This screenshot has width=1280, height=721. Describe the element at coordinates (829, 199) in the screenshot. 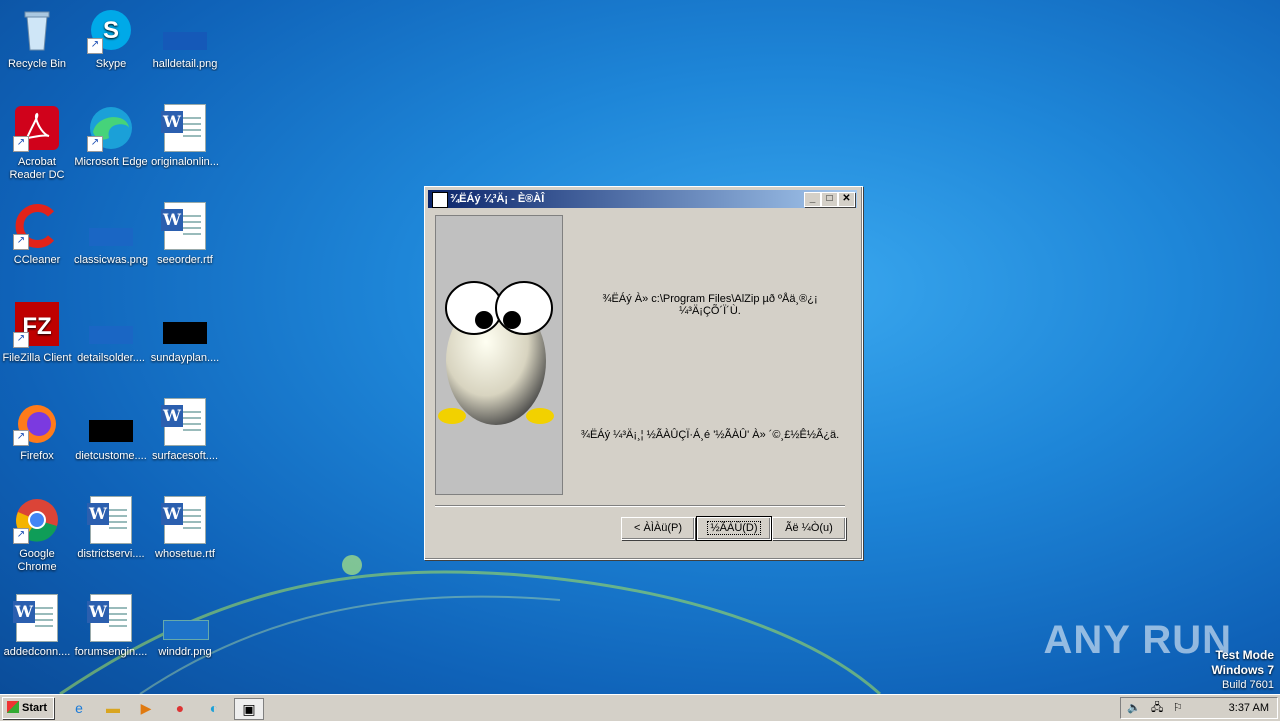

I see `maximize-button: □` at that location.